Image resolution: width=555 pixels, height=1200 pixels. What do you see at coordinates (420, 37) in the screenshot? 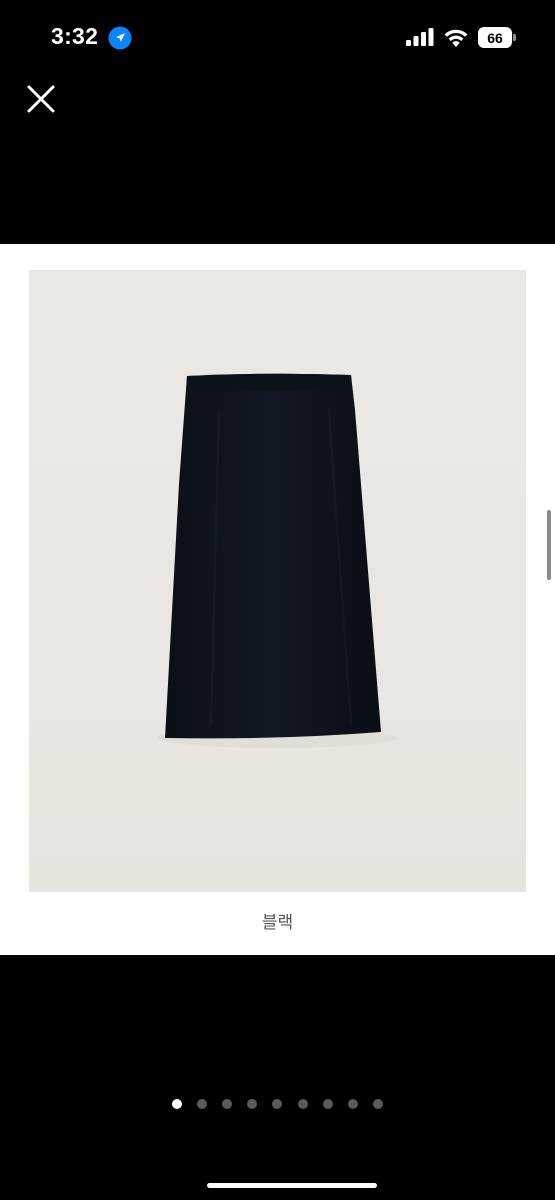
I see `cellular-signal-icon` at bounding box center [420, 37].